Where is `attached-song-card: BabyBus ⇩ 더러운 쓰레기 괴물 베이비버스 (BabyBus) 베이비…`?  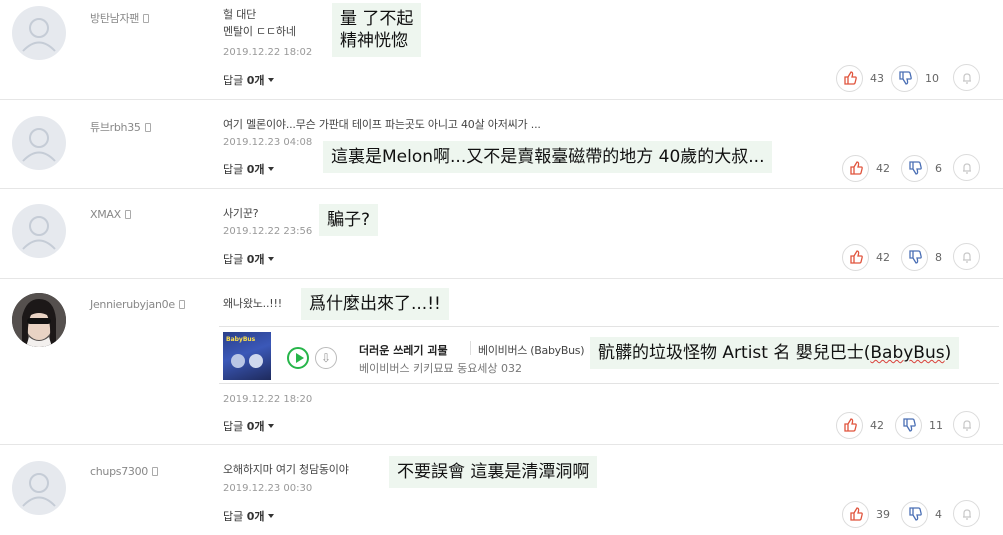
attached-song-card: BabyBus ⇩ 더러운 쓰레기 괴물 베이비버스 (BabyBus) 베이비… is located at coordinates (609, 355).